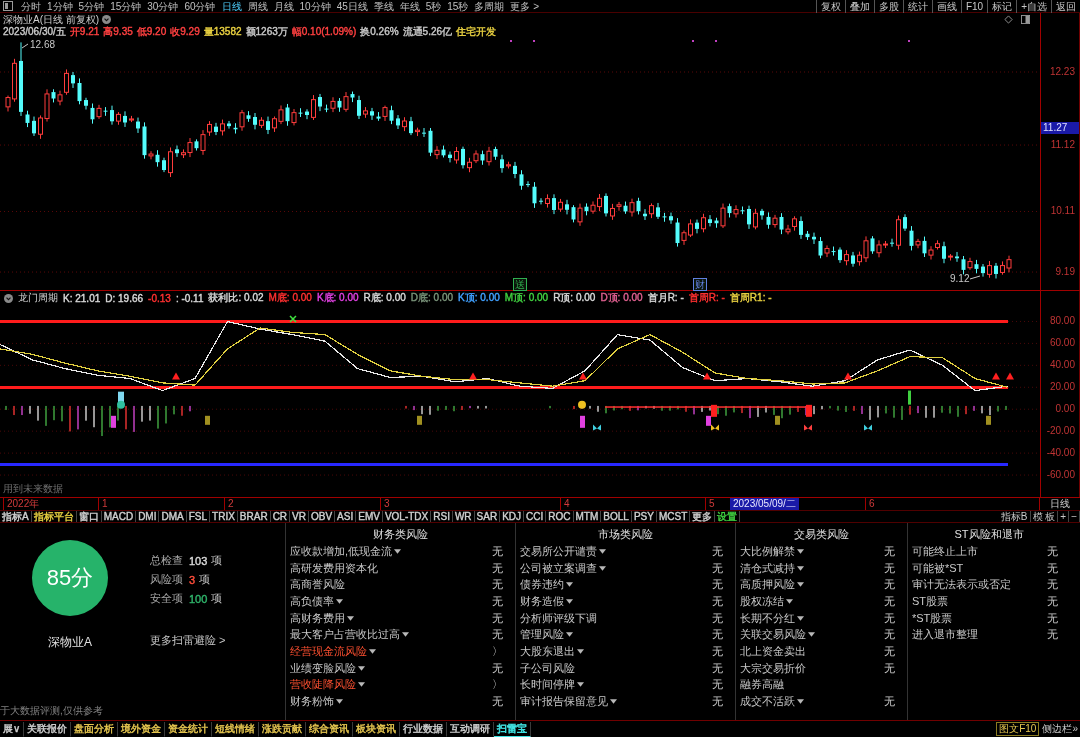 The height and width of the screenshot is (737, 1080). What do you see at coordinates (231, 6) in the screenshot?
I see `period-tab: 日线` at bounding box center [231, 6].